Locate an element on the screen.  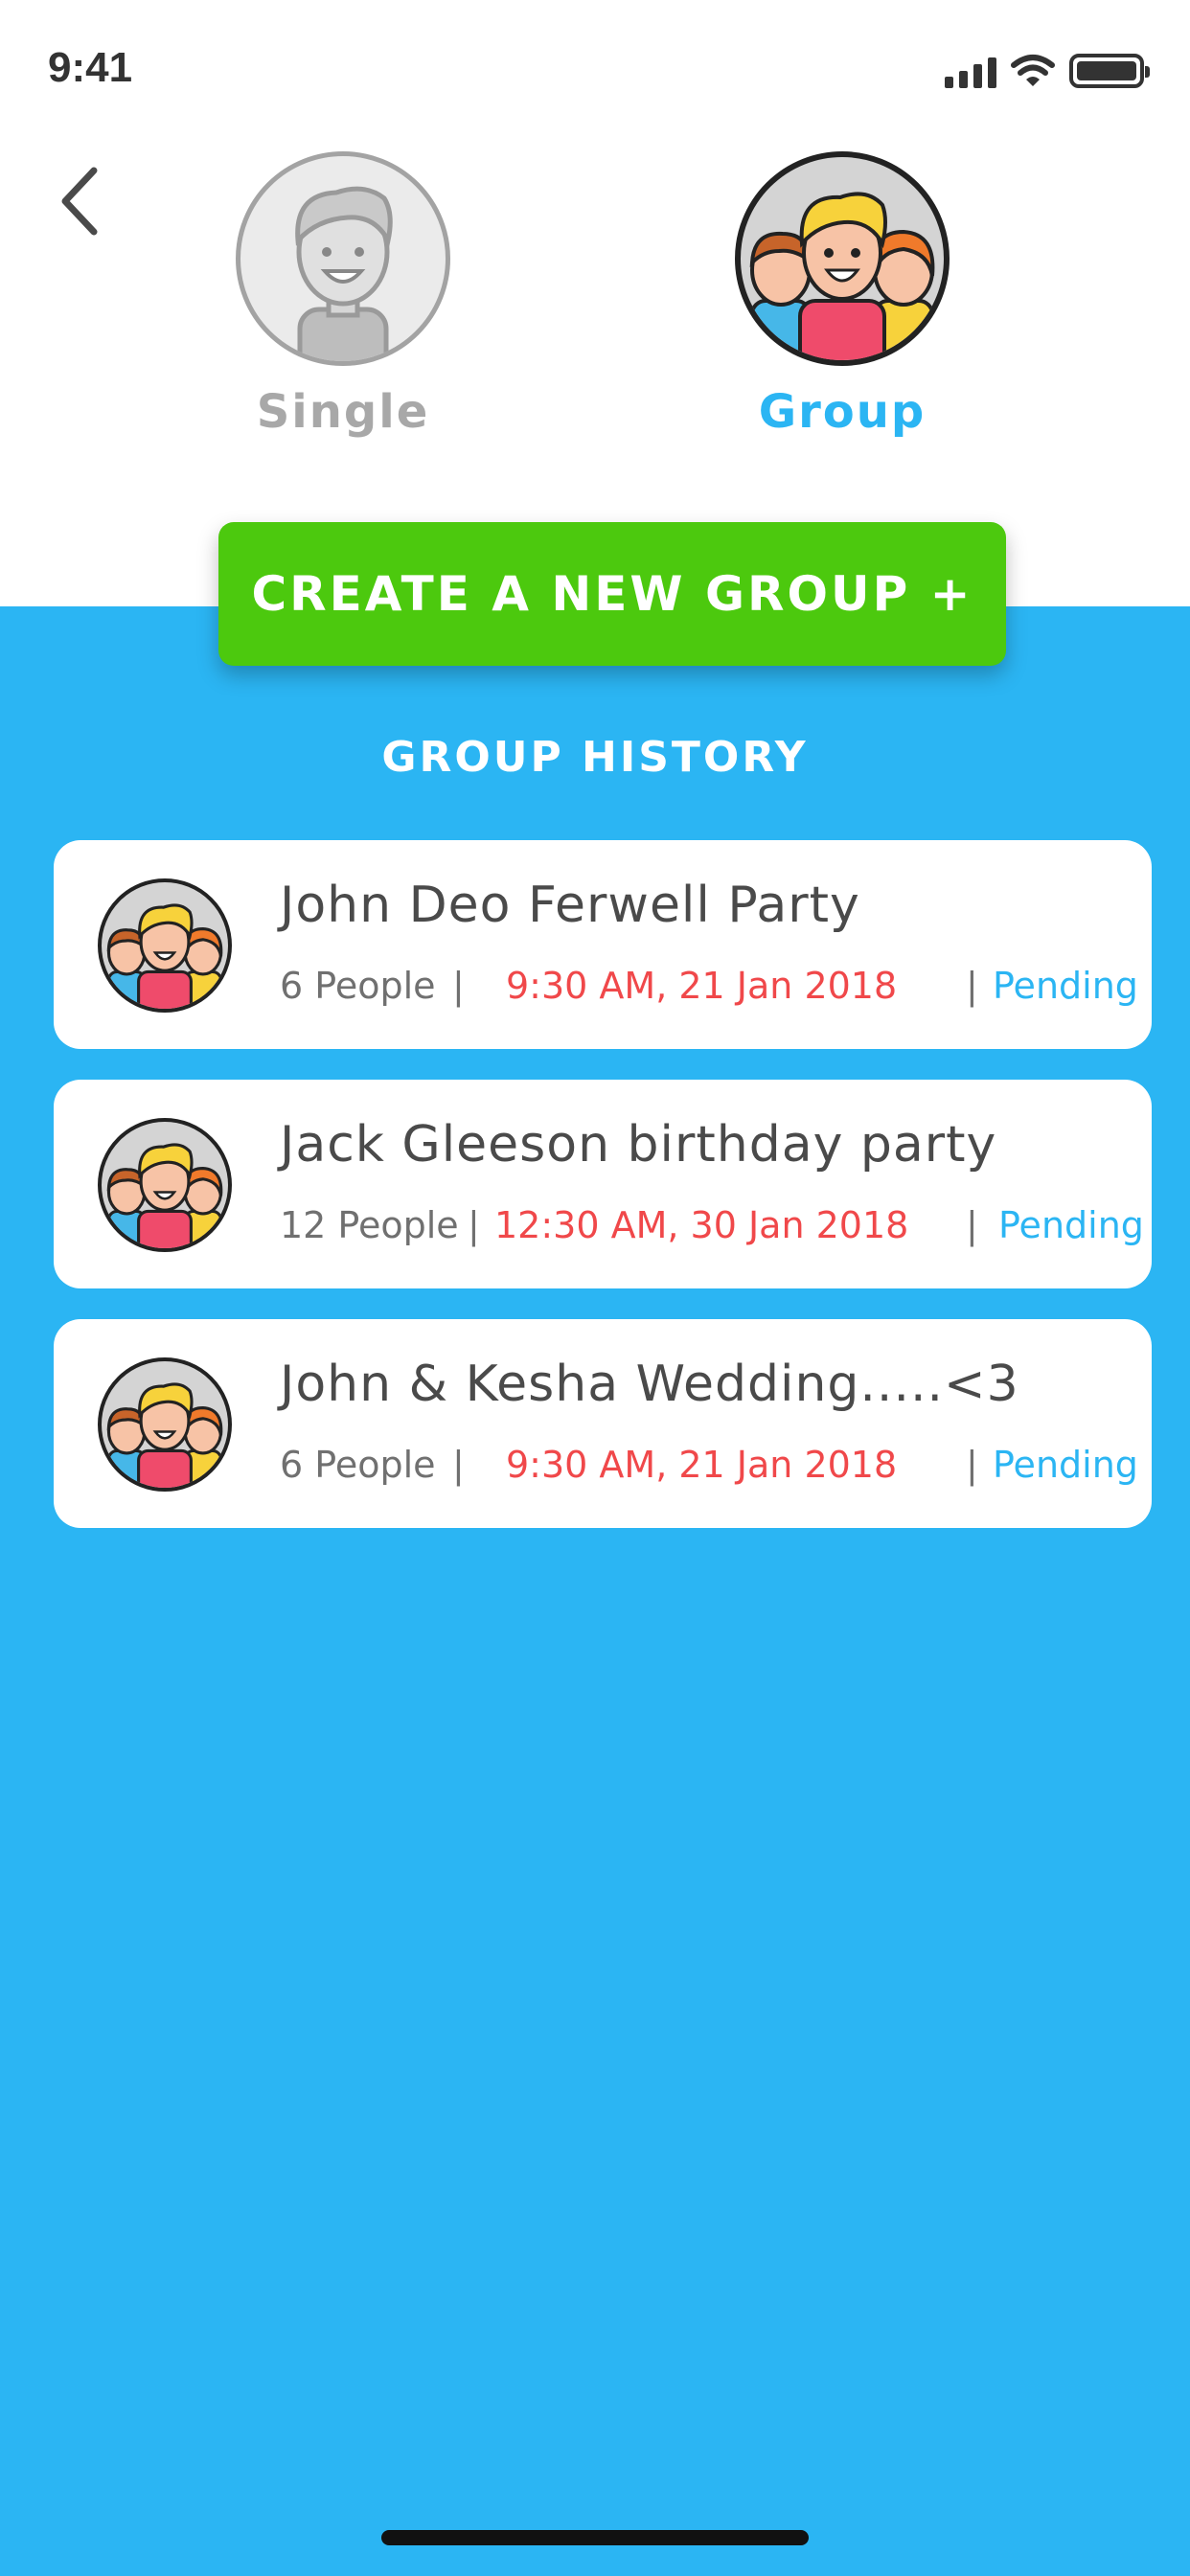
create-new-group-button: CREATE A NEW GROUP + is located at coordinates (612, 594).